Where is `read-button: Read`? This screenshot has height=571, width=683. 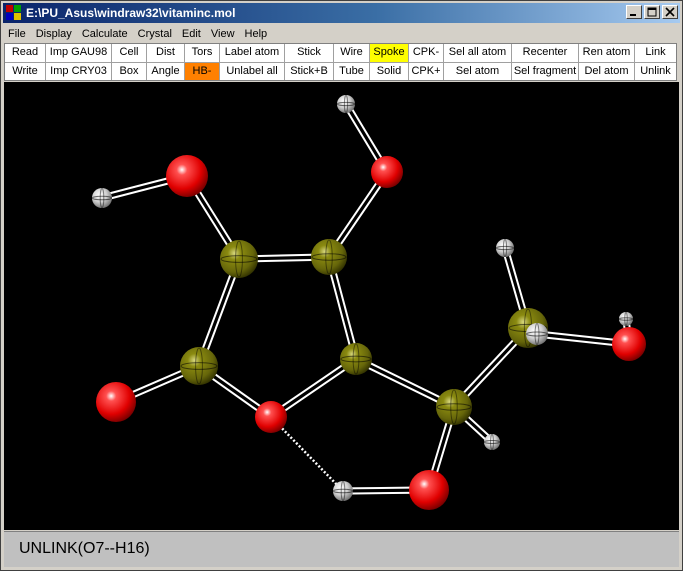 read-button: Read is located at coordinates (25, 53).